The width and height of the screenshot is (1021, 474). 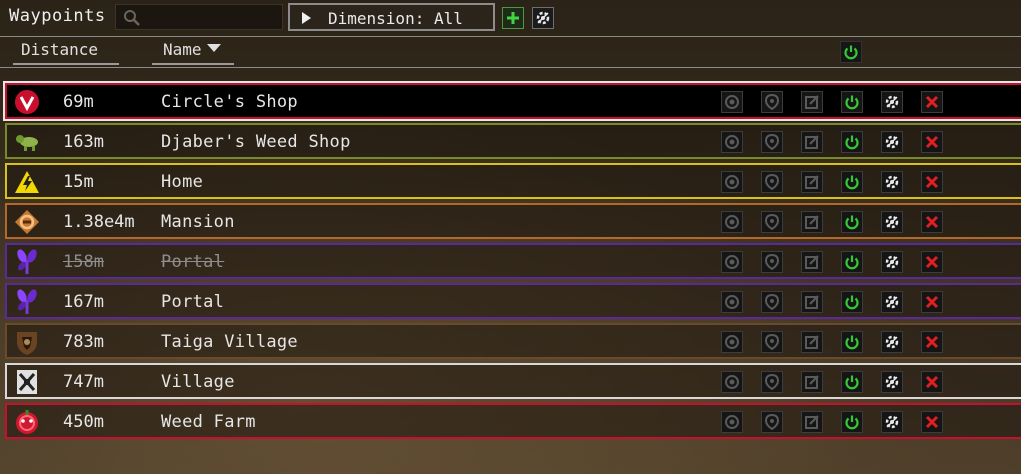 I want to click on waypoint-row: 1.38e4m Mansion, so click(x=513, y=221).